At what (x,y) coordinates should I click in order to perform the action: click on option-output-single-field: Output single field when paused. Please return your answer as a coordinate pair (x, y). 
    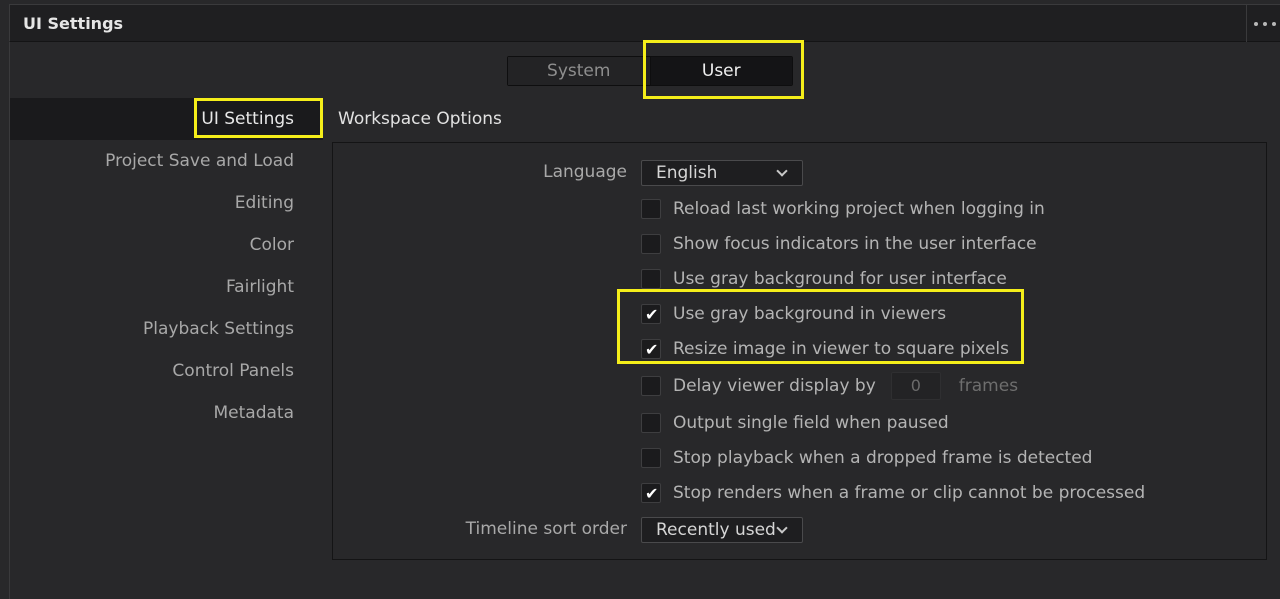
    Looking at the image, I should click on (795, 423).